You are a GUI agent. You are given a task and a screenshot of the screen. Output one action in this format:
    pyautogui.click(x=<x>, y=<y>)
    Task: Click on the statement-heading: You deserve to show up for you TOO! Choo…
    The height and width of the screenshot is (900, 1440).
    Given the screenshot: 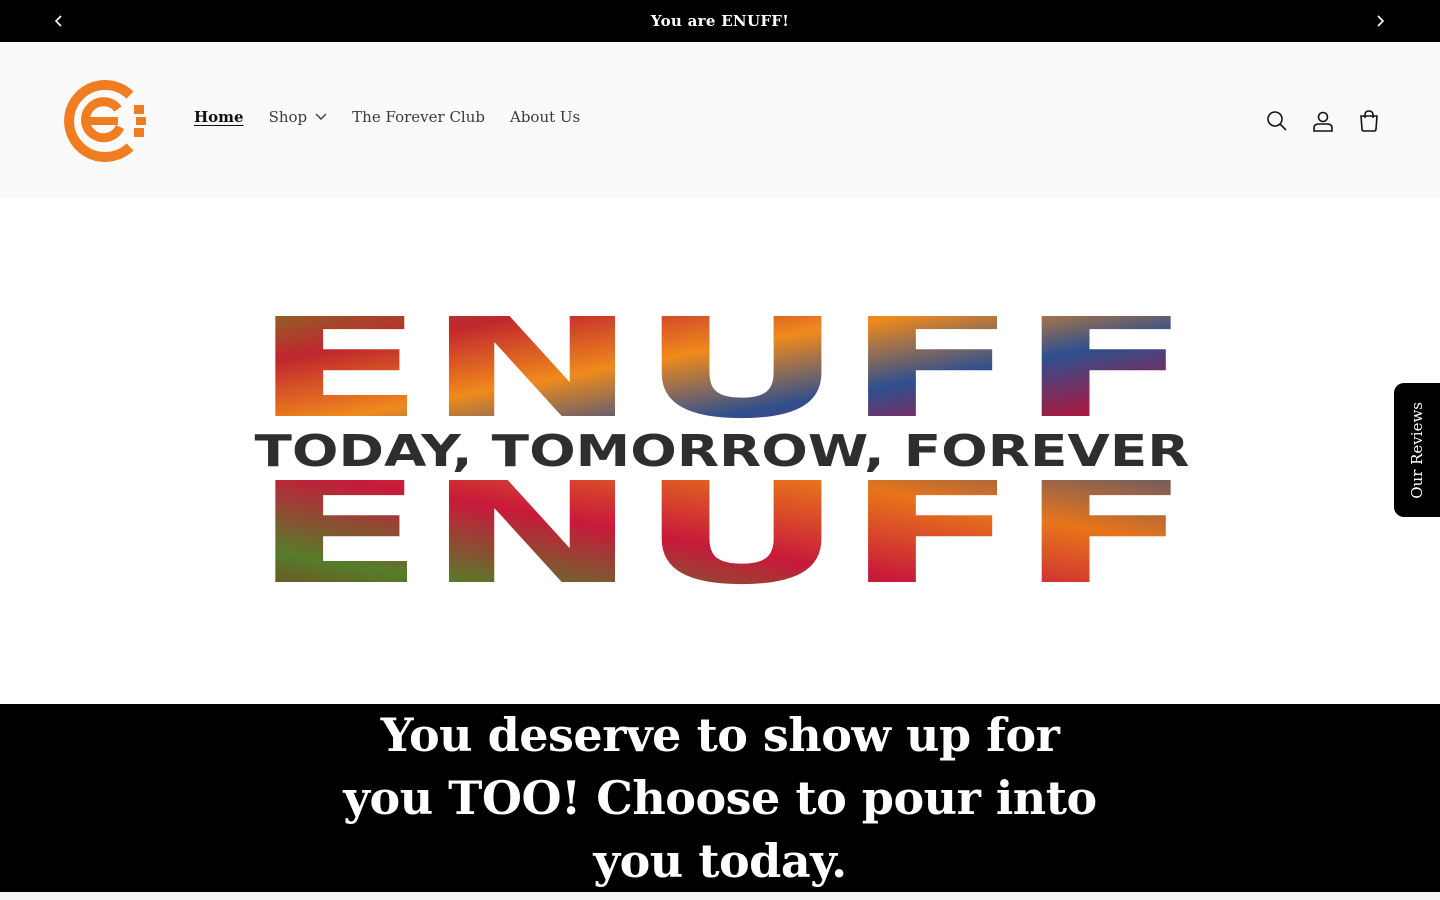 What is the action you would take?
    pyautogui.click(x=720, y=798)
    